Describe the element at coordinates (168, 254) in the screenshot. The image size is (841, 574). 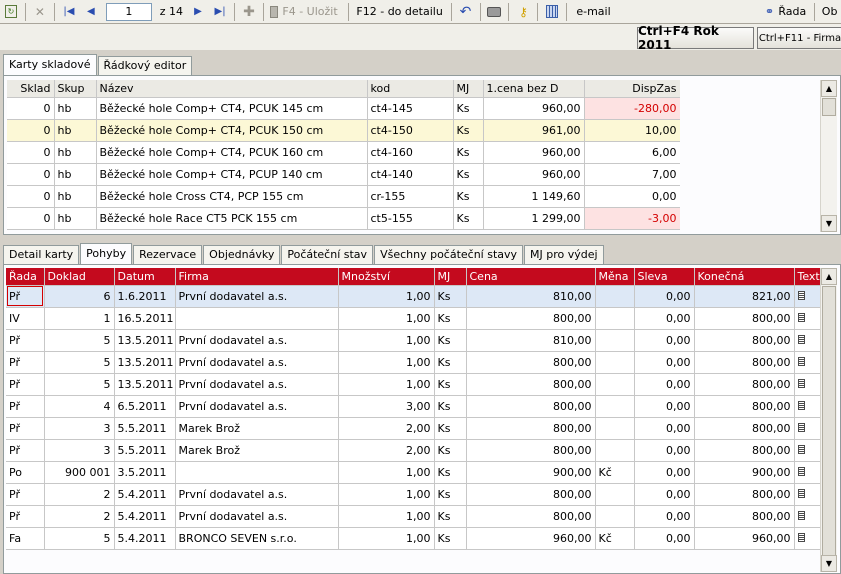
I see `tab-rezervace: Rezervace` at that location.